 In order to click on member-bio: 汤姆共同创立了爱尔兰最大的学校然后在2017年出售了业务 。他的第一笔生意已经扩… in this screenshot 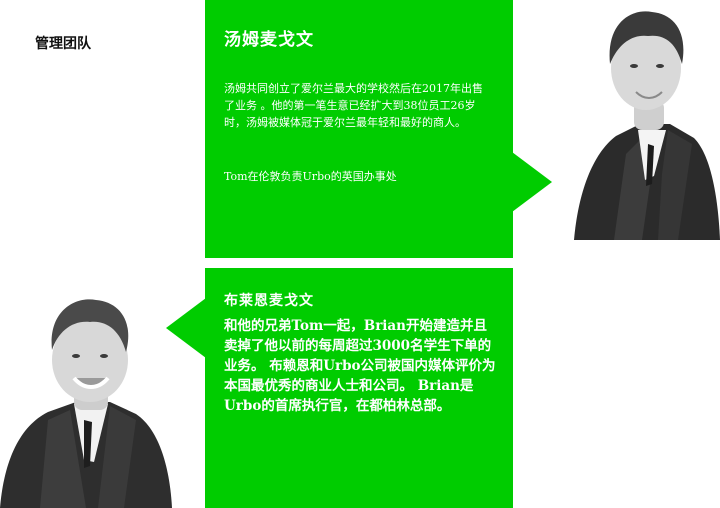, I will do `click(353, 105)`.